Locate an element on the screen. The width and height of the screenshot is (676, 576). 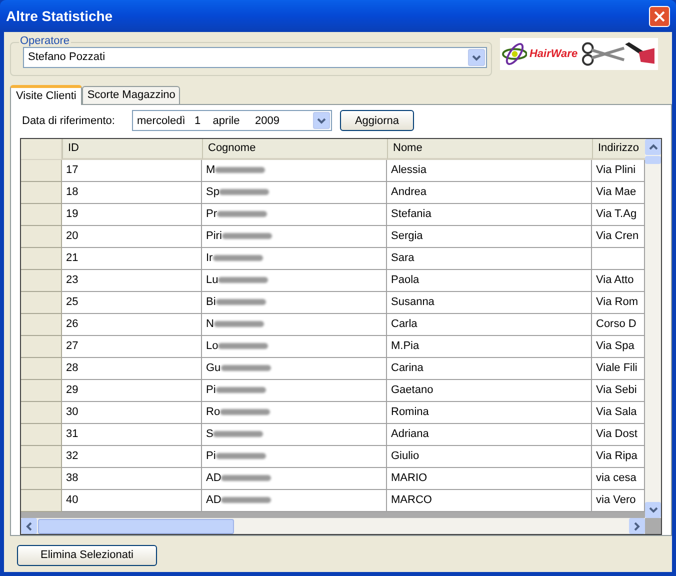
table-cell: 19 is located at coordinates (132, 215).